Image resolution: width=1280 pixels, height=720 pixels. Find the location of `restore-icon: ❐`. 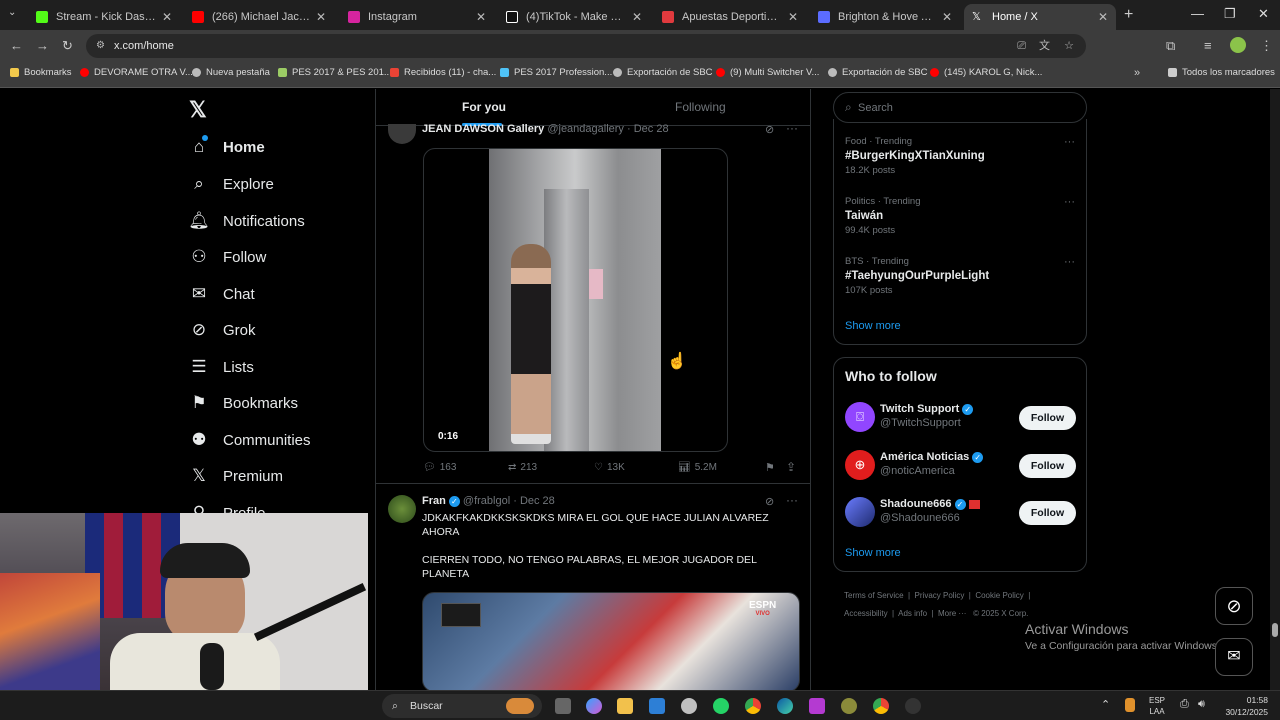

restore-icon: ❐ is located at coordinates (1230, 14).